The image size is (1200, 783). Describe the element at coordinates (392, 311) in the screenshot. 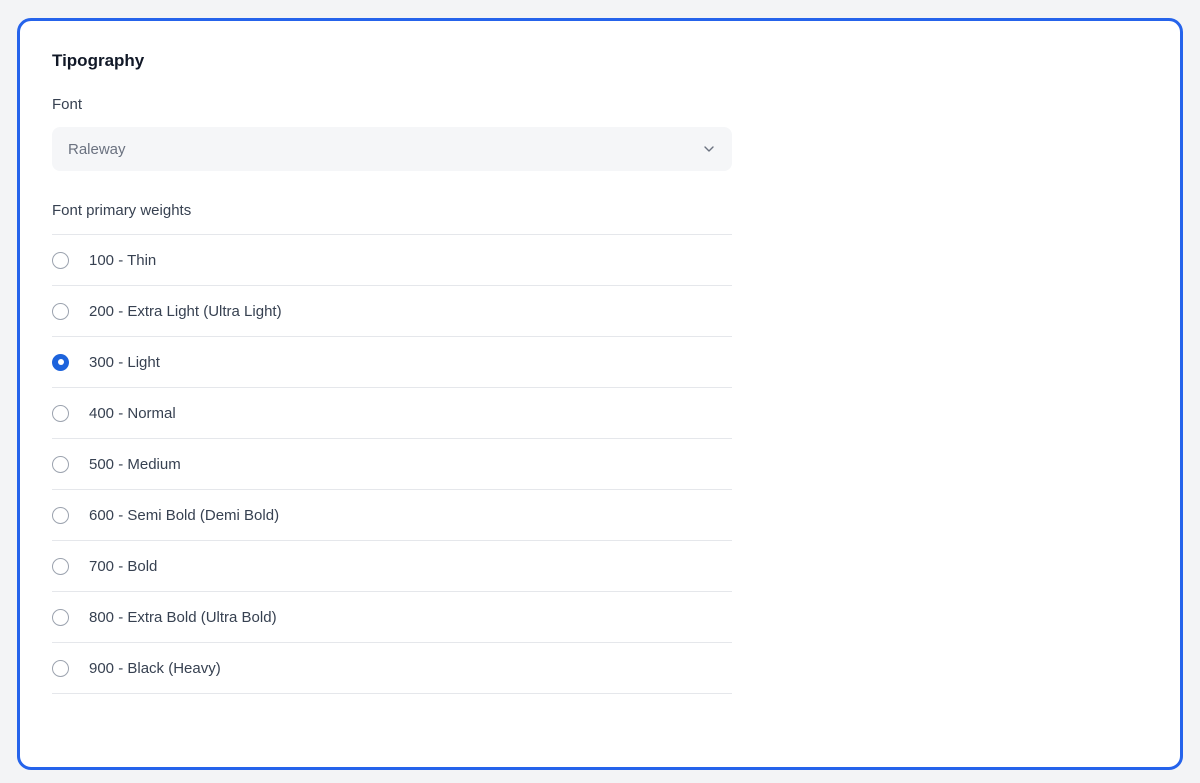

I see `weight-option-200: 200 - Extra Light (Ultra Light)` at that location.